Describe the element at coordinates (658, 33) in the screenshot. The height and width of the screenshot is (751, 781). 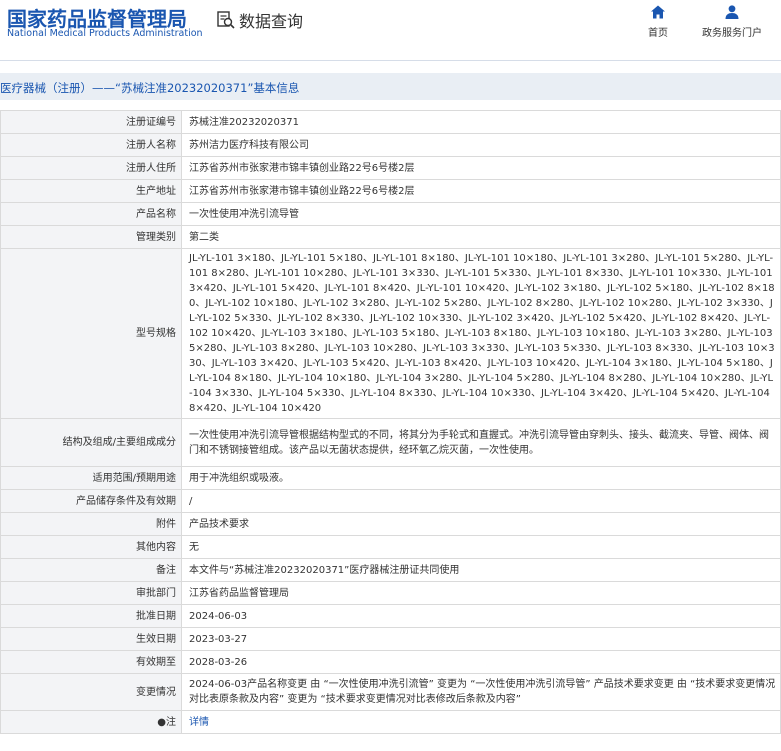
I see `nav-home-label: 首页` at that location.